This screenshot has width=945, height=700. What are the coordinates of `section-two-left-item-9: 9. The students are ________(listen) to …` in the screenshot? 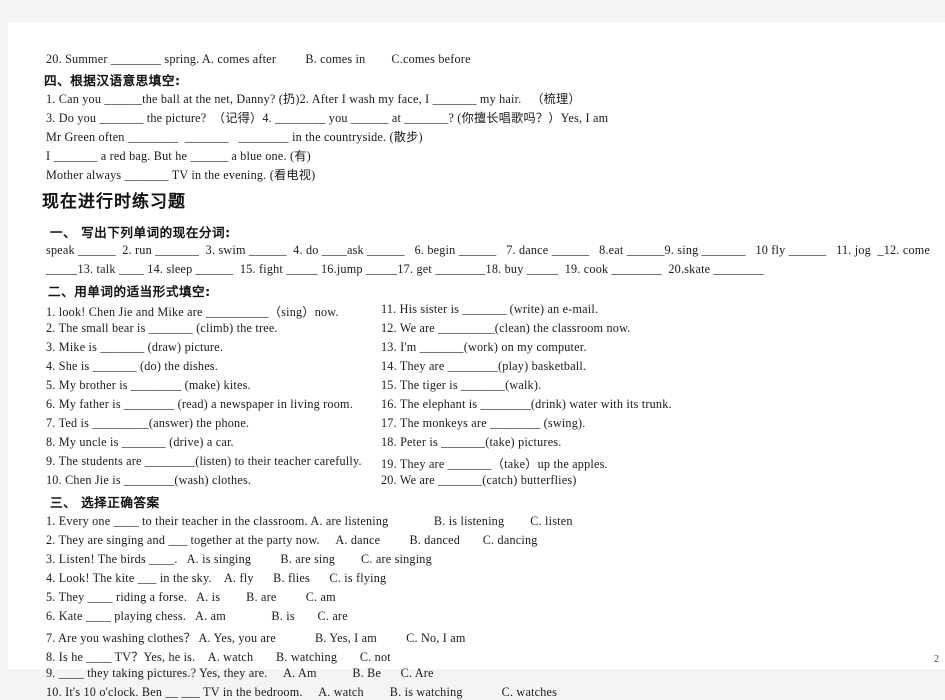 It's located at (204, 461).